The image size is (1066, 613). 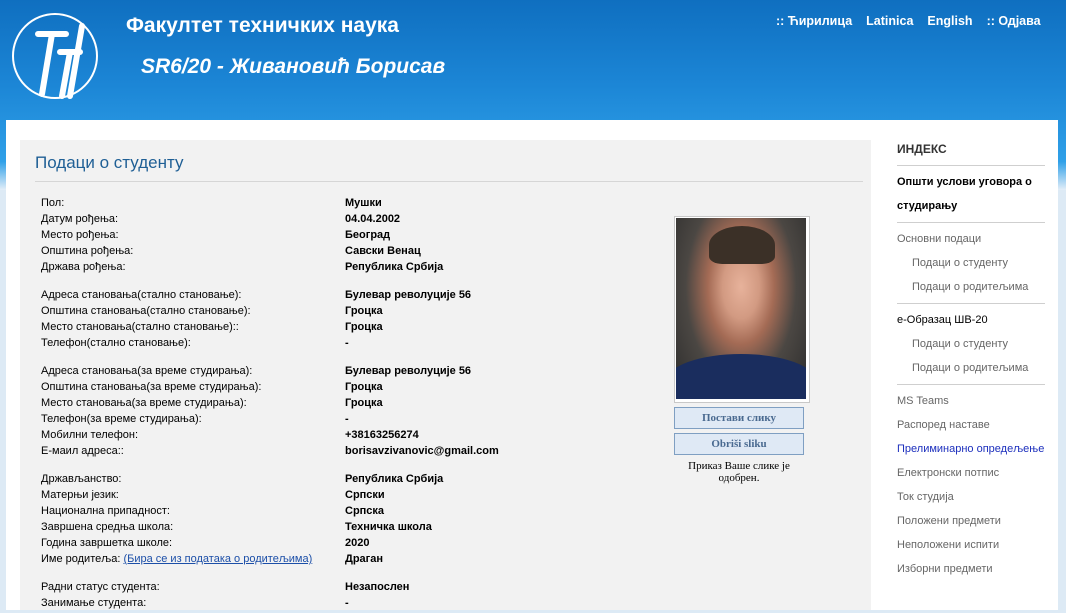 I want to click on field-value: Техничка школа, so click(x=388, y=527).